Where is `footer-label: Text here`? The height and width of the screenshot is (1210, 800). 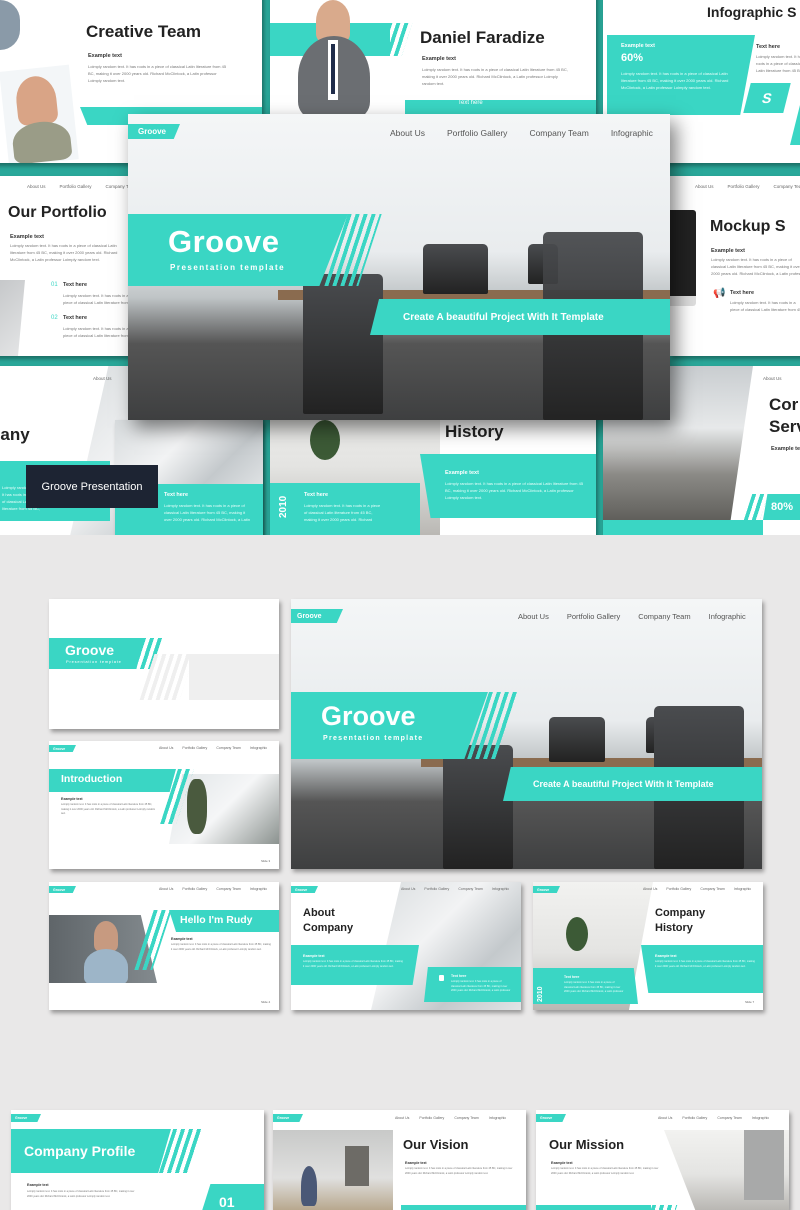 footer-label: Text here is located at coordinates (470, 103).